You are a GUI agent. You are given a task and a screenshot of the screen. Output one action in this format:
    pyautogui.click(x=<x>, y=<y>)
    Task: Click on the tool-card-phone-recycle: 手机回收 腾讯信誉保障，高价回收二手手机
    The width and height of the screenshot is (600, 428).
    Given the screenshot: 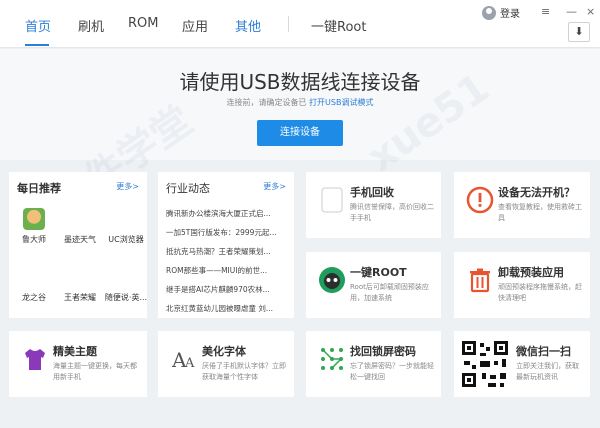 What is the action you would take?
    pyautogui.click(x=373, y=205)
    